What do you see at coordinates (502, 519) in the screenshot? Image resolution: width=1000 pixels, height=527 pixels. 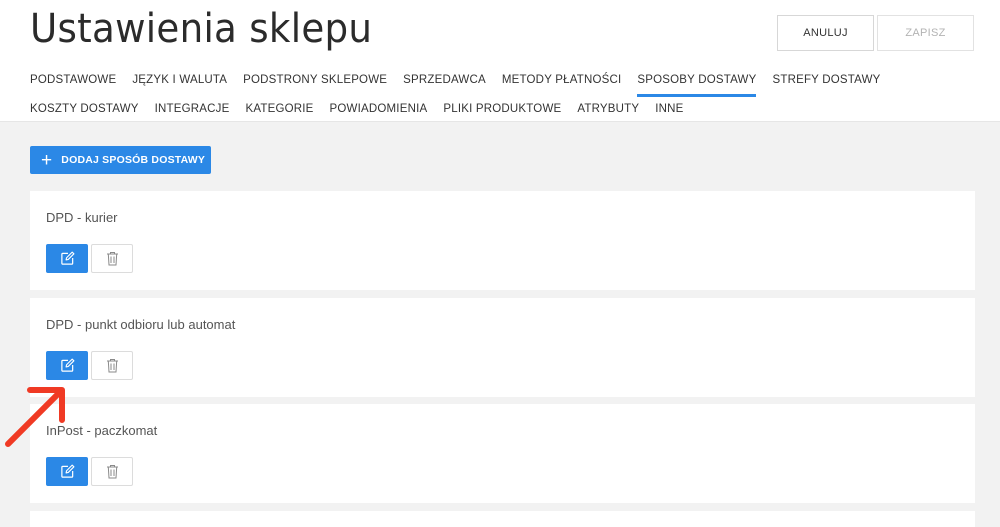 I see `delivery-method-card` at bounding box center [502, 519].